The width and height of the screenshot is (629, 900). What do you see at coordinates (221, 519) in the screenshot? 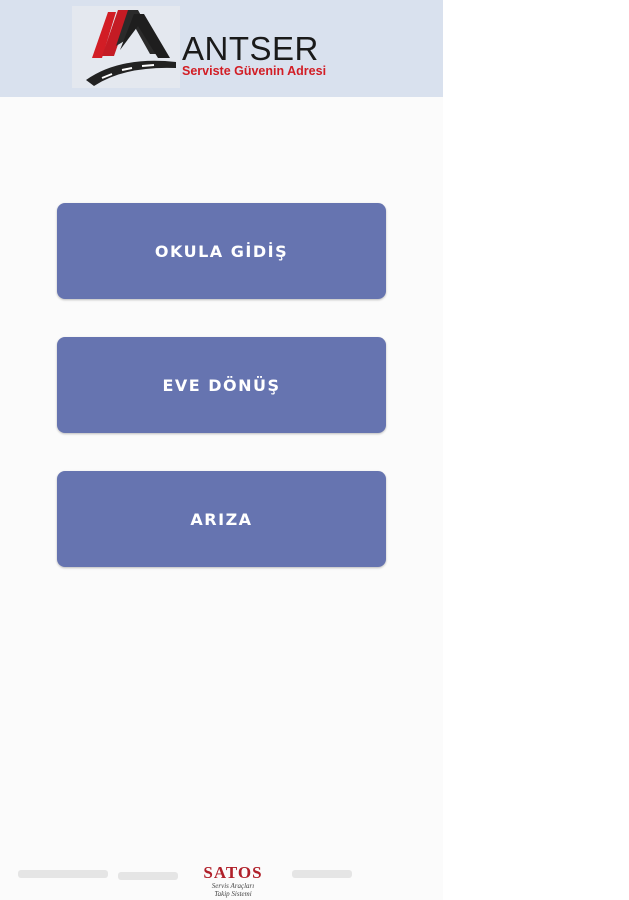
I see `fault-report-button: ARIZA` at bounding box center [221, 519].